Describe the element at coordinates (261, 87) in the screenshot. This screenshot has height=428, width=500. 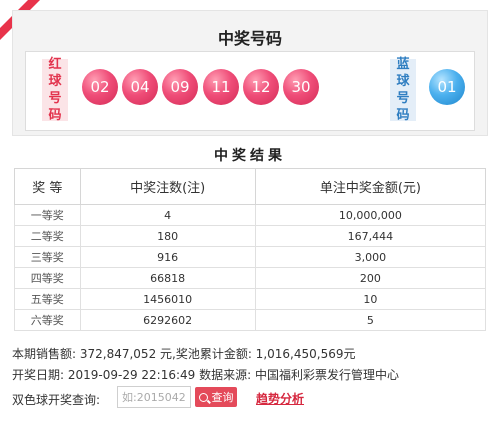
I see `red-ball-5: 12` at that location.